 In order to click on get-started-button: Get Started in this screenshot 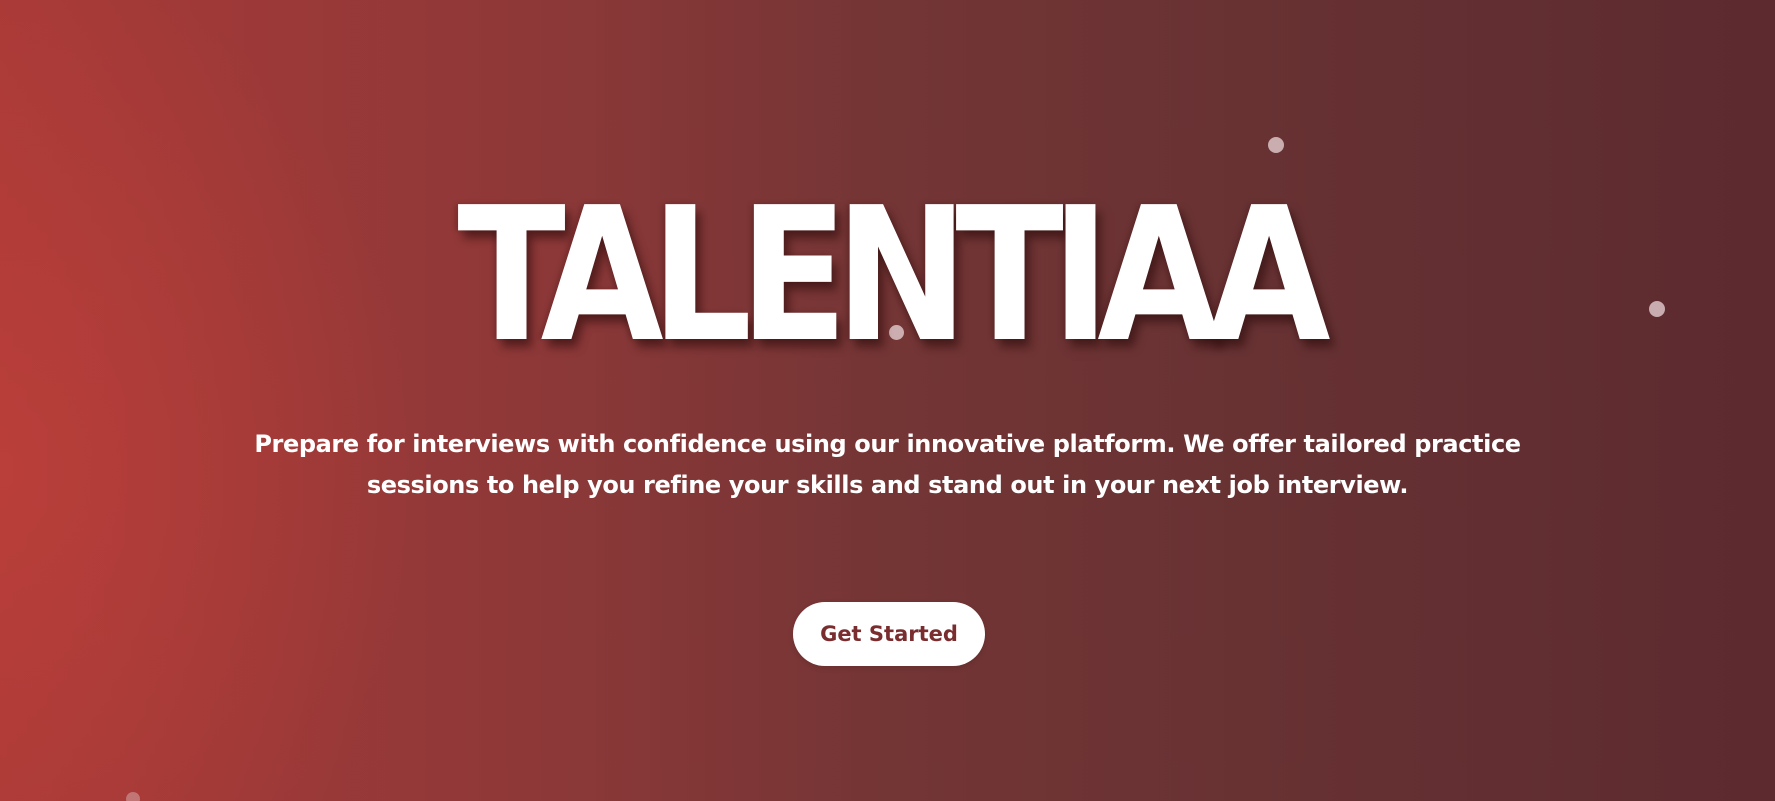, I will do `click(889, 634)`.